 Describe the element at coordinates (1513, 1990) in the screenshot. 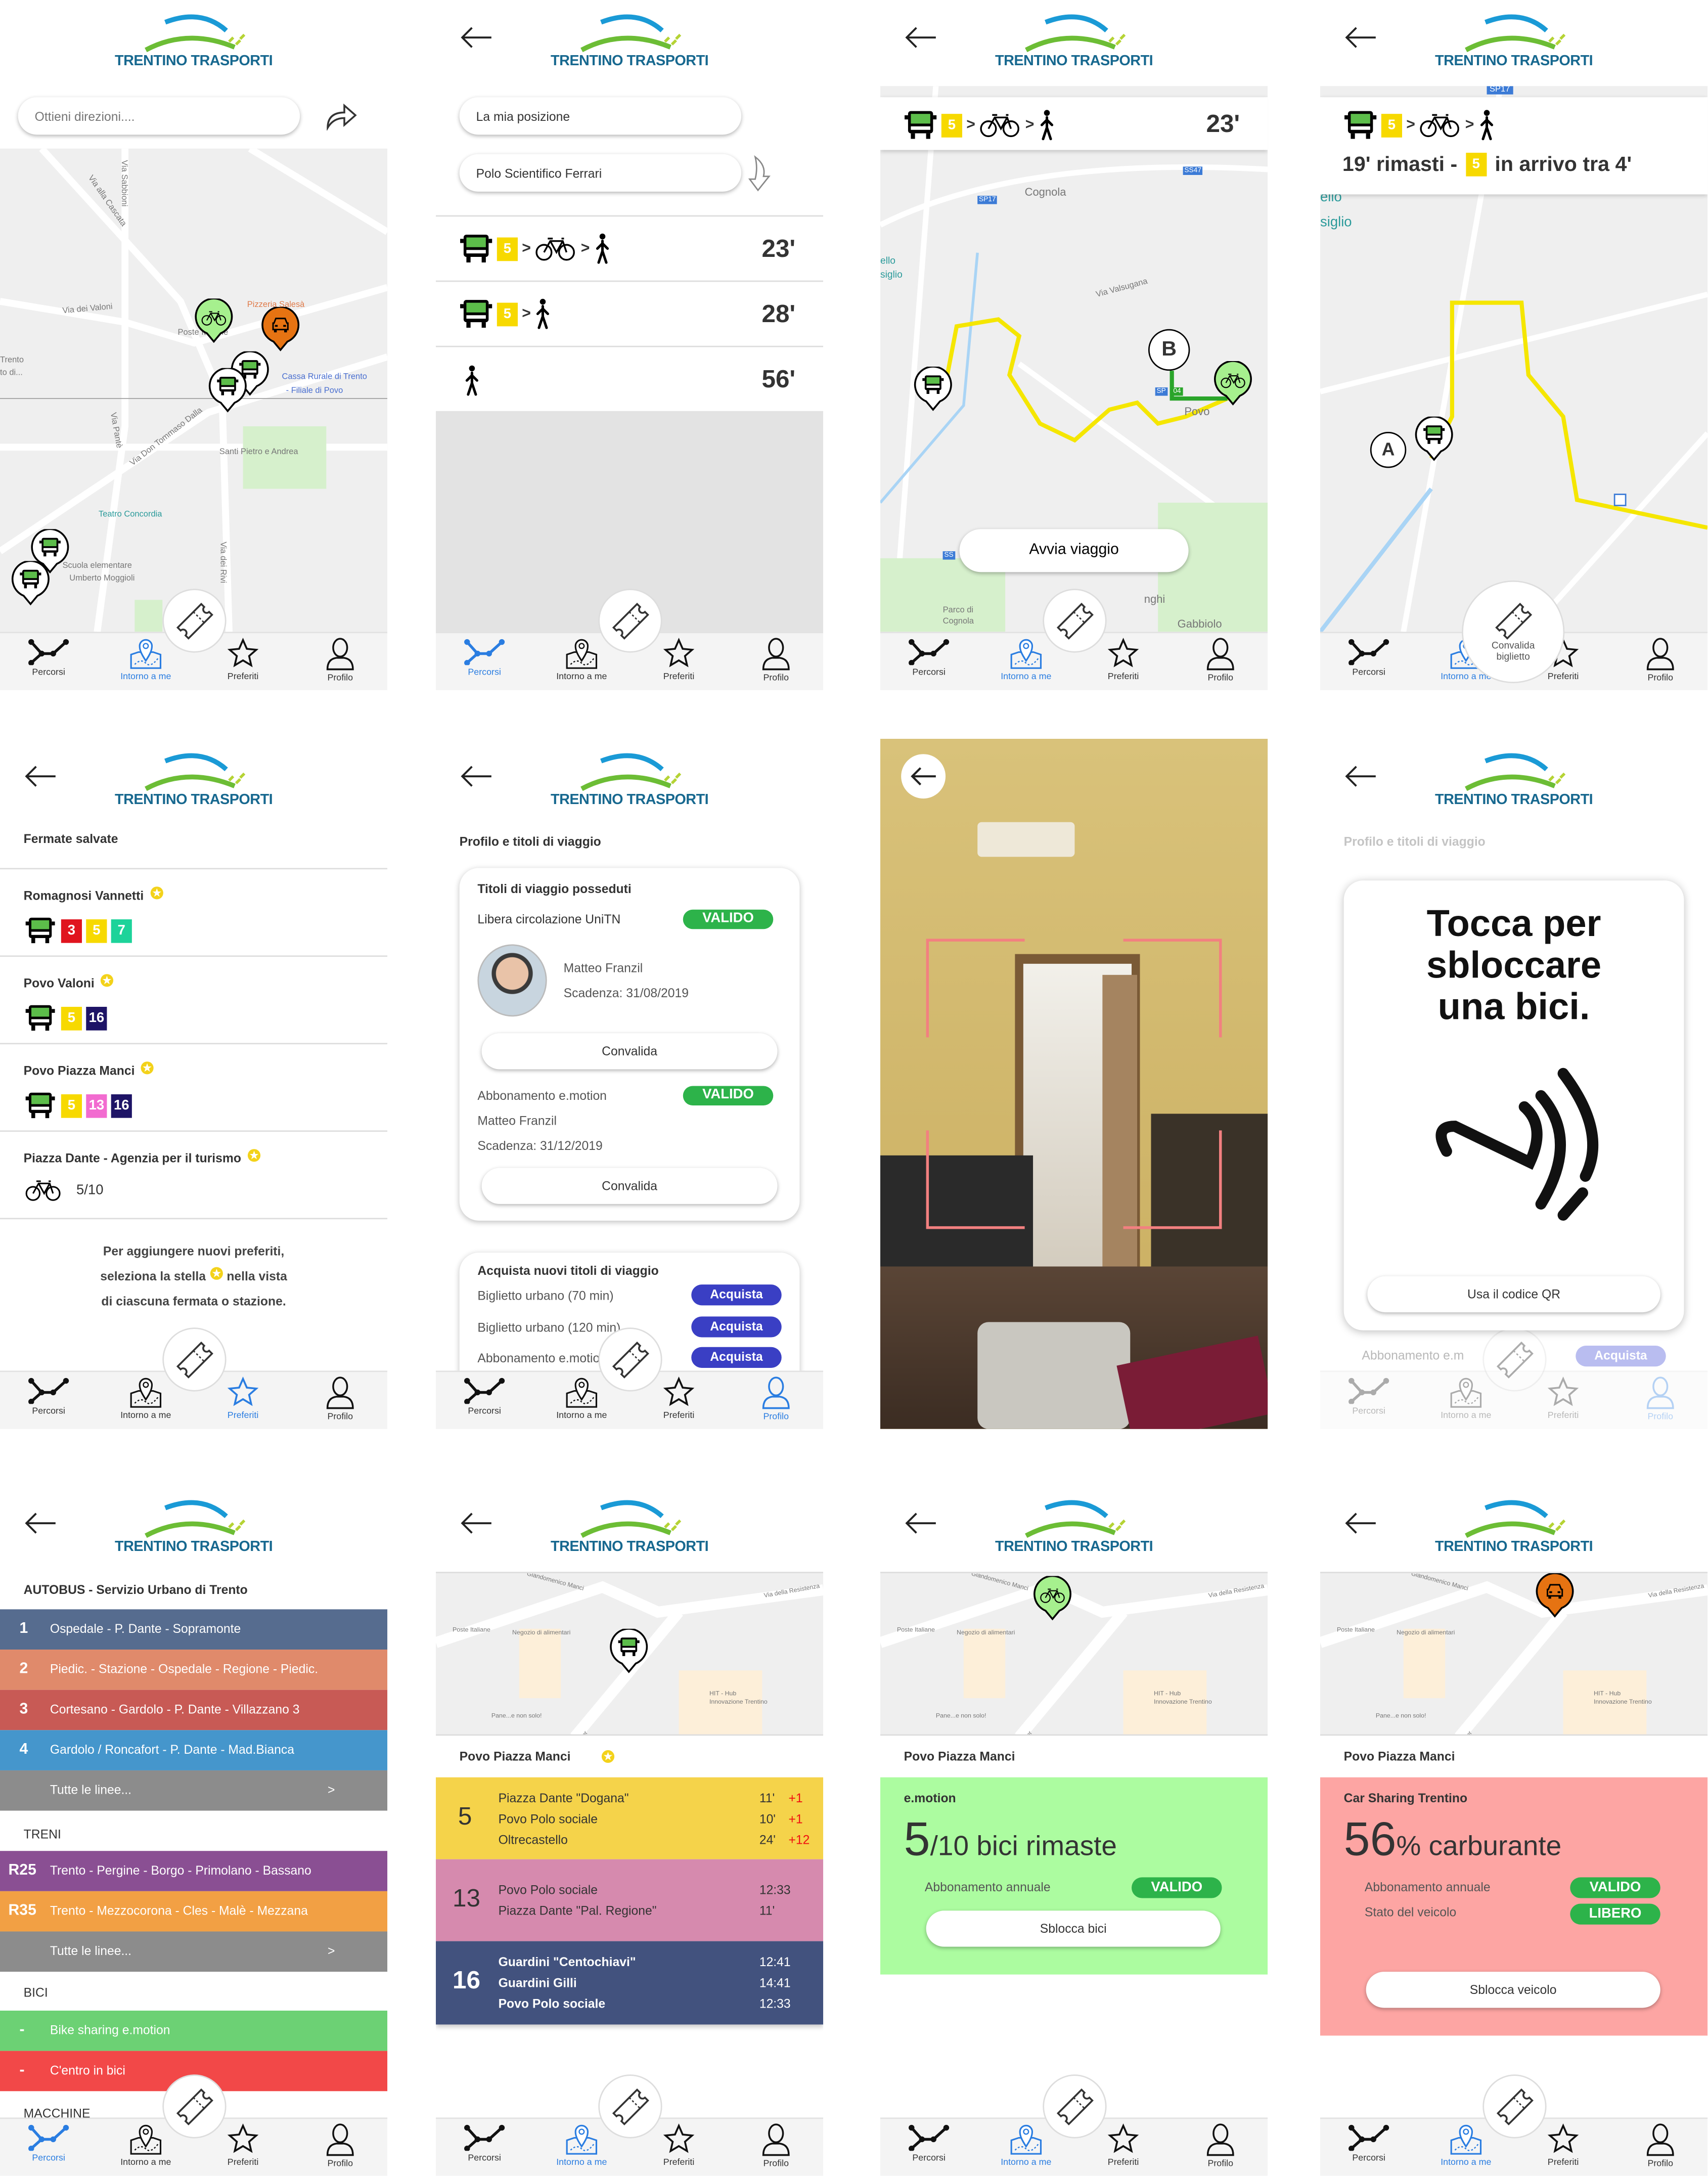

I see `unlock-vehicle-button: Sblocca veicolo` at that location.